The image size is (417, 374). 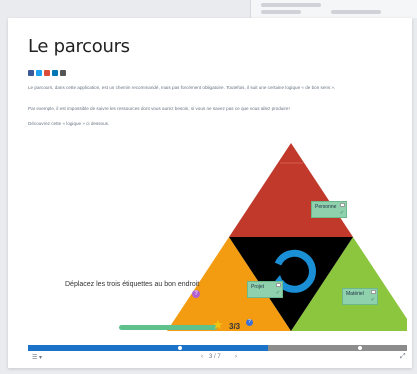 I want to click on tag-projet: Projet ✓, so click(x=265, y=289).